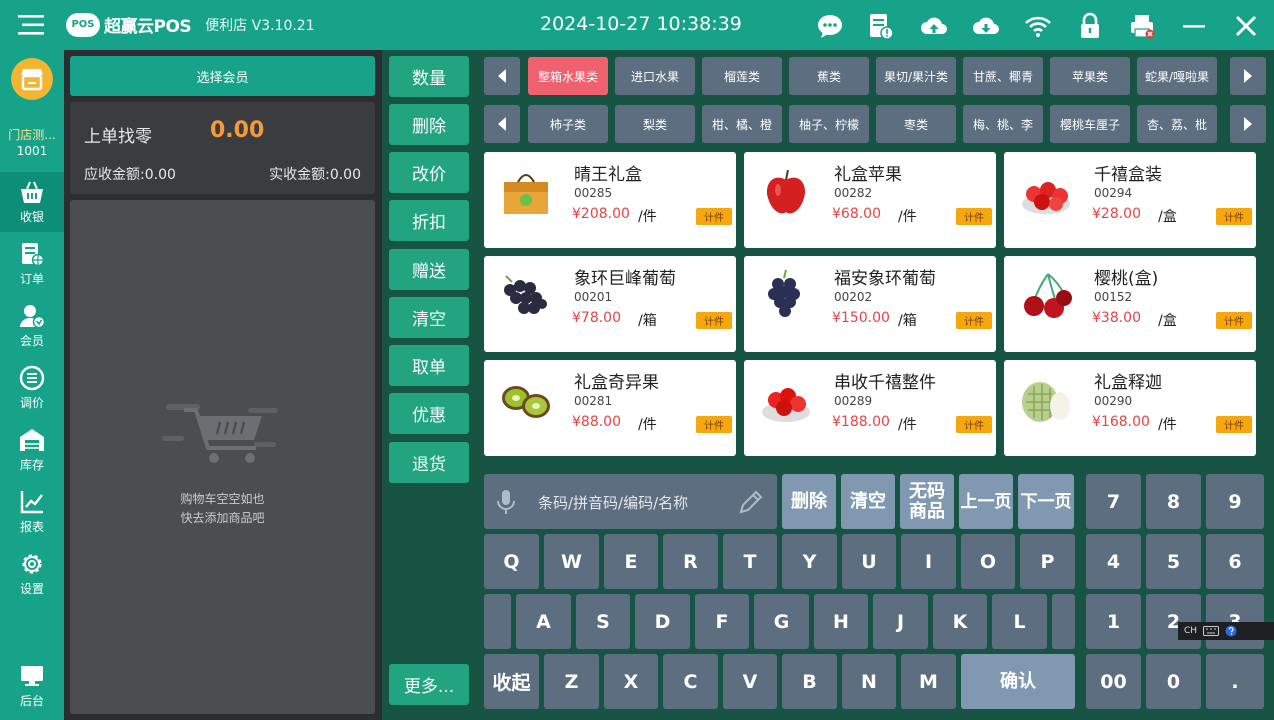 The height and width of the screenshot is (720, 1274). I want to click on category-tab: 柑、橘、橙, so click(742, 124).